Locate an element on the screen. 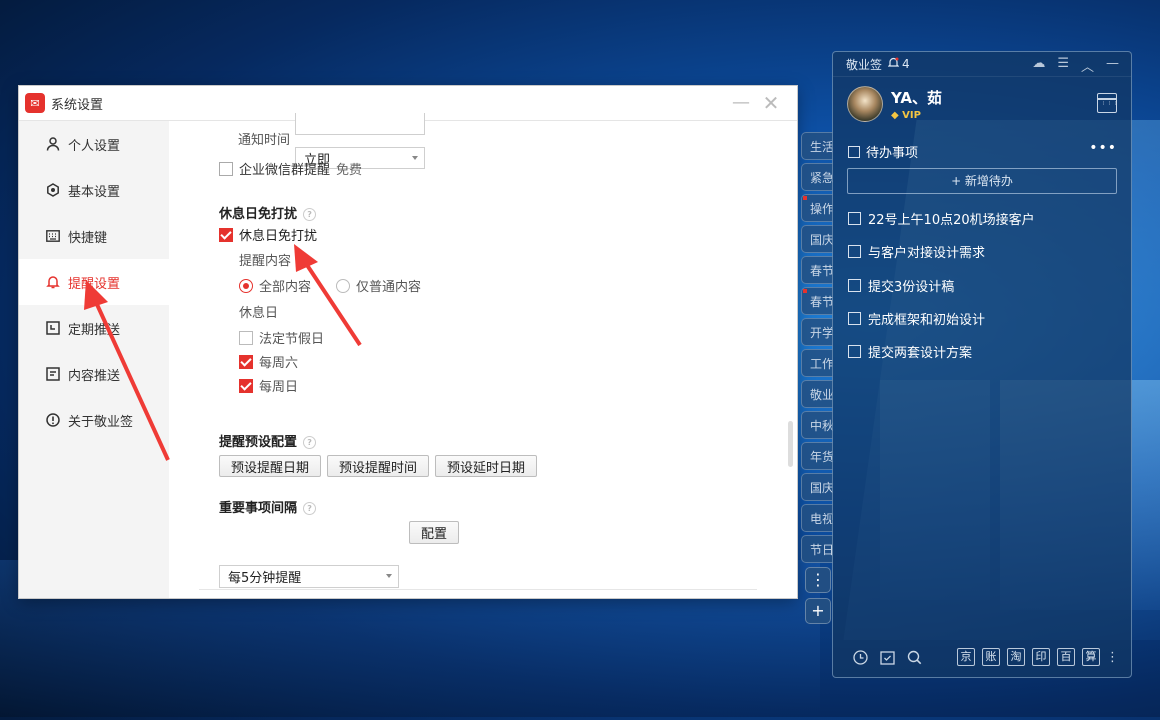 This screenshot has height=720, width=1160. calendar-icon is located at coordinates (1107, 103).